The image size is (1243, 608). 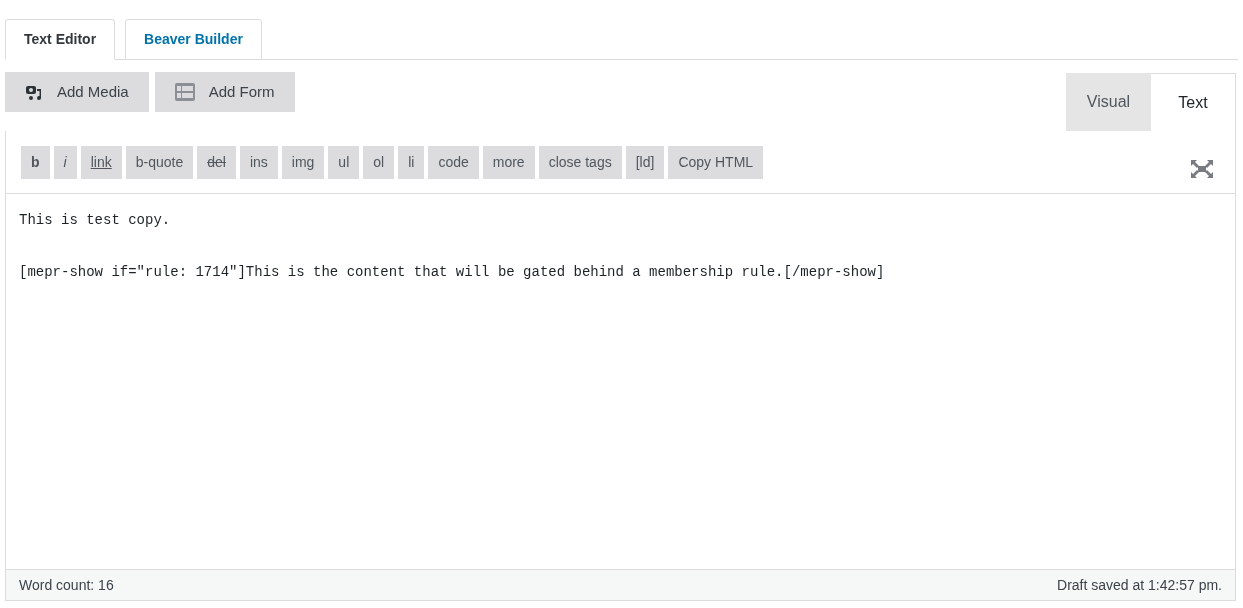 I want to click on quicktag-button: code, so click(x=453, y=162).